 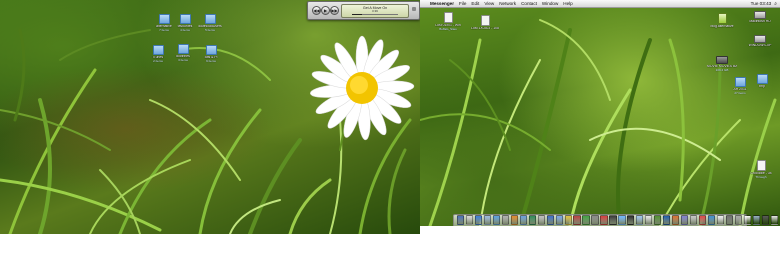 What do you see at coordinates (529, 3) in the screenshot?
I see `menu-contact: Contact` at bounding box center [529, 3].